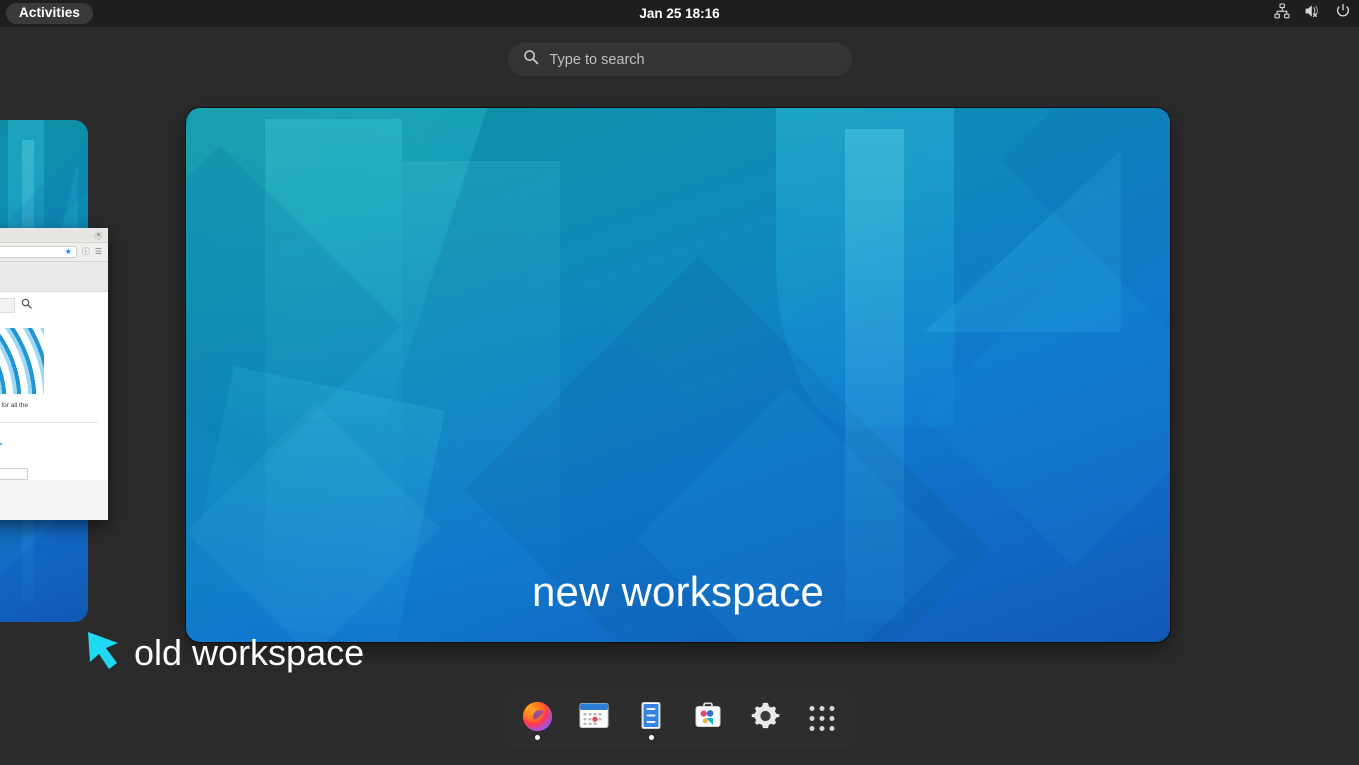  What do you see at coordinates (1343, 13) in the screenshot?
I see `power-icon` at bounding box center [1343, 13].